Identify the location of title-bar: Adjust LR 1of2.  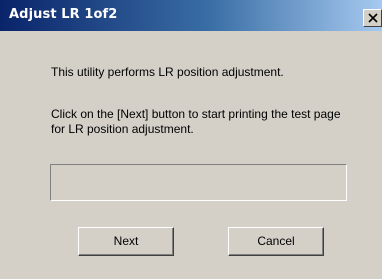
(191, 15).